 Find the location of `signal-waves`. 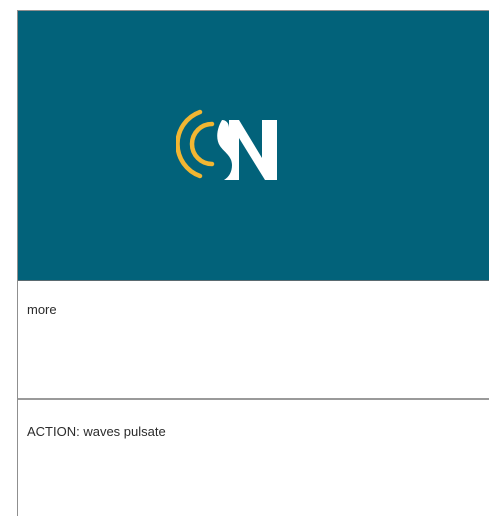

signal-waves is located at coordinates (195, 144).